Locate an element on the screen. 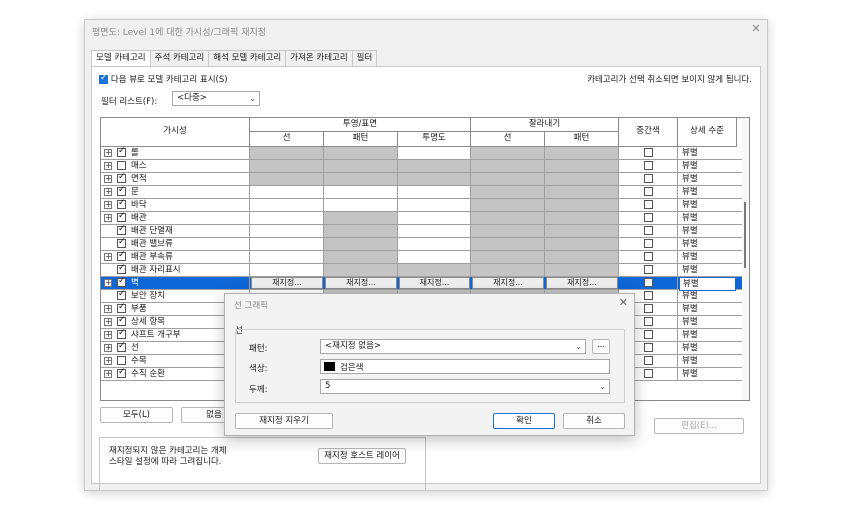  scrollbar-thumb is located at coordinates (745, 235).